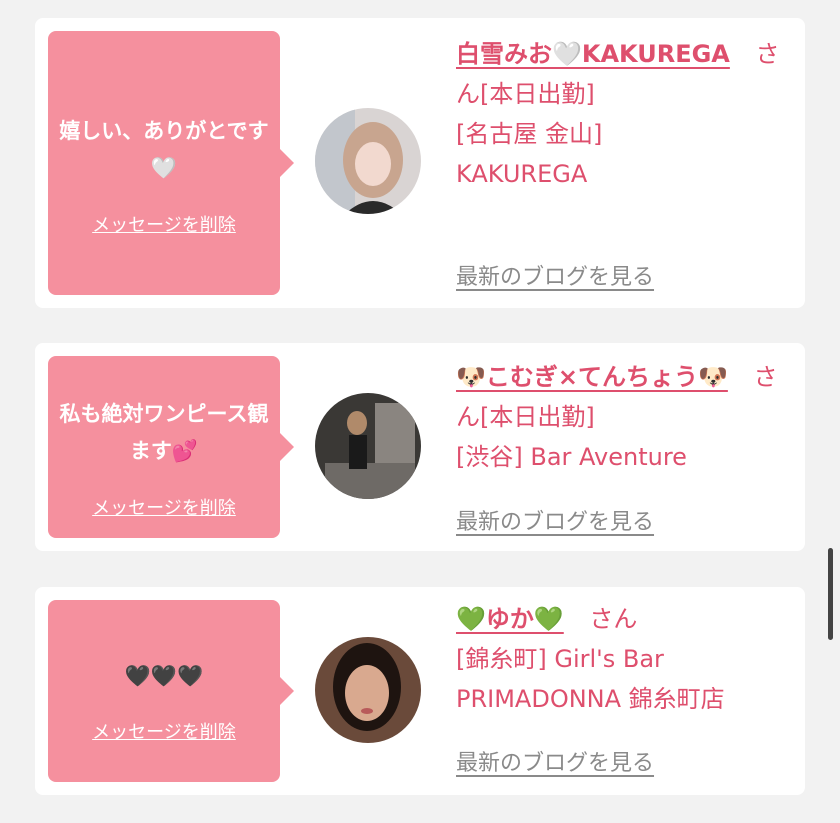  Describe the element at coordinates (529, 154) in the screenshot. I see `shop-info: [名古屋 金山] KAKUREGA` at that location.